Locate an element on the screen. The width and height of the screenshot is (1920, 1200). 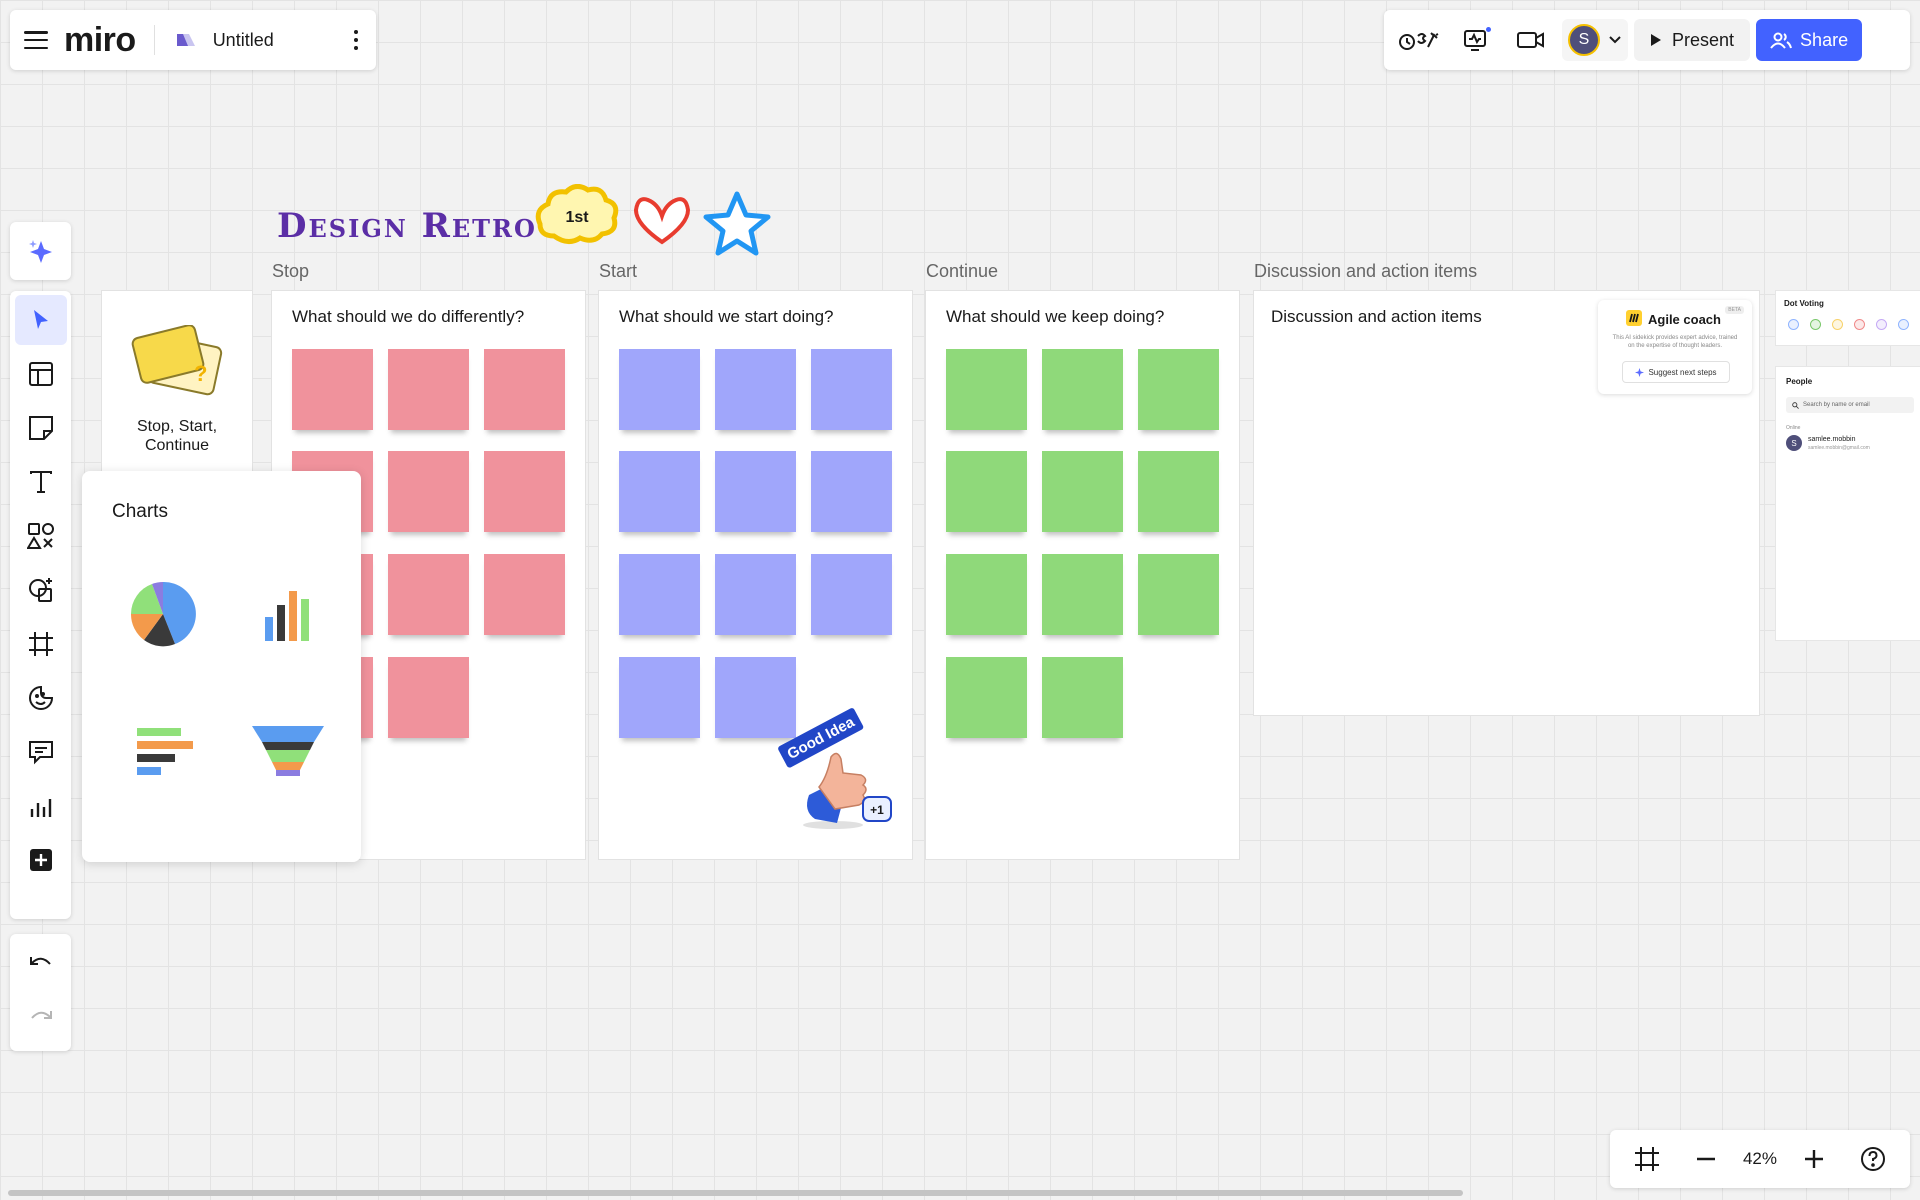
charts-panel: Charts is located at coordinates (221, 666).